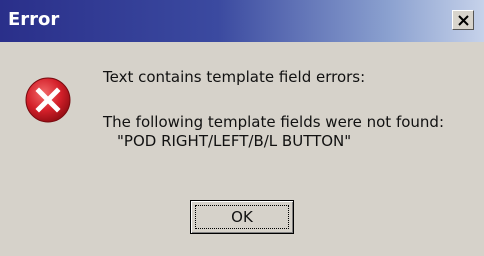 The width and height of the screenshot is (484, 256). I want to click on close-button, so click(463, 20).